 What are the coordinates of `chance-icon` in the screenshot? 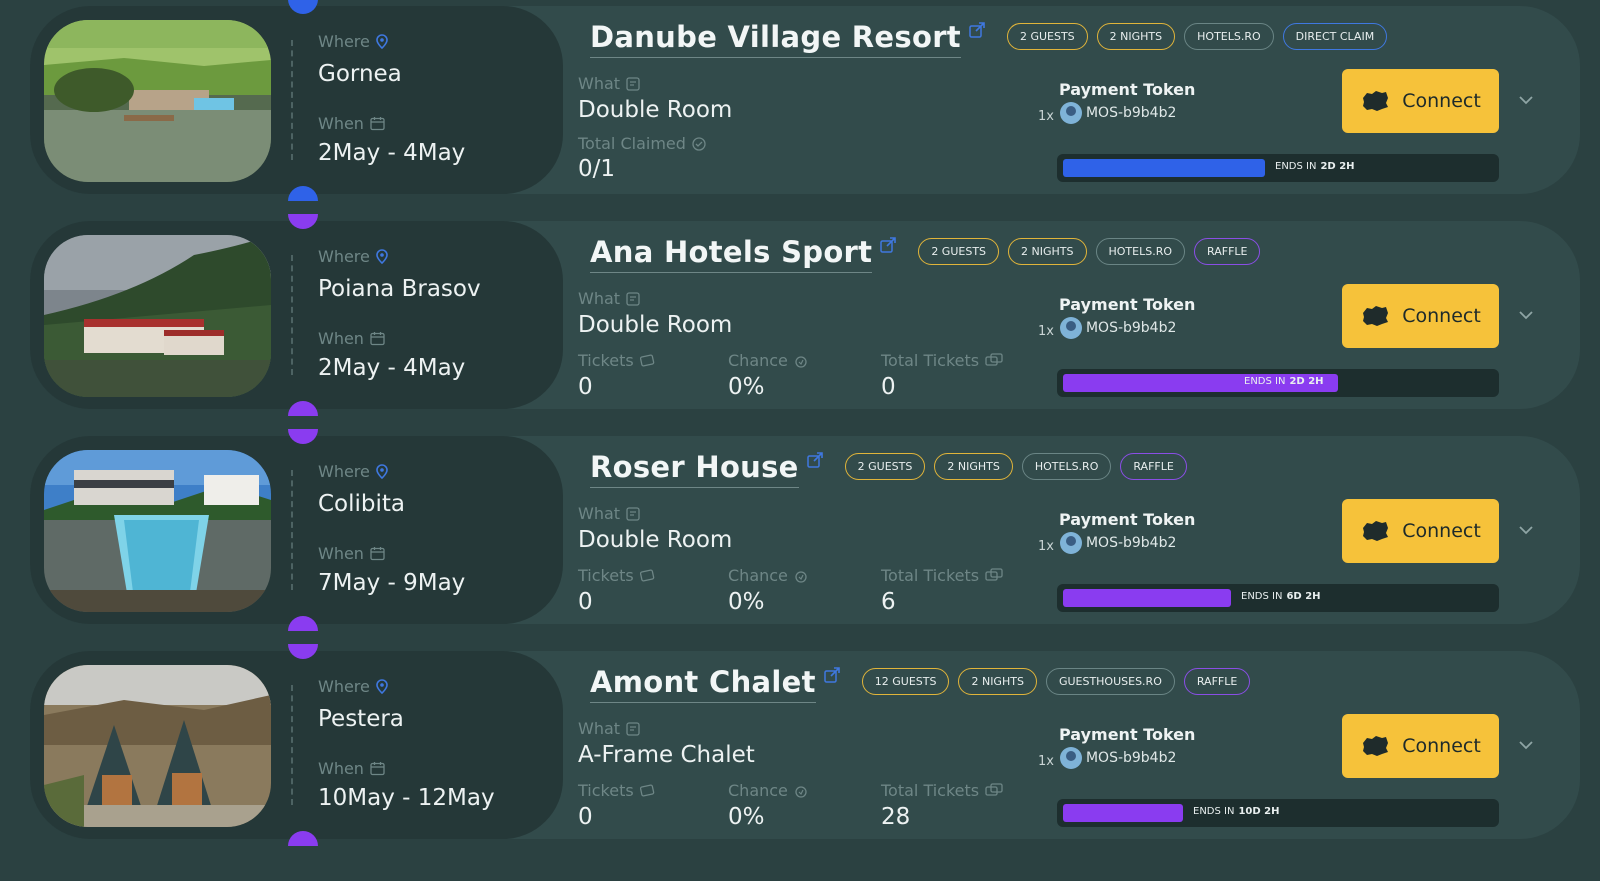 It's located at (801, 576).